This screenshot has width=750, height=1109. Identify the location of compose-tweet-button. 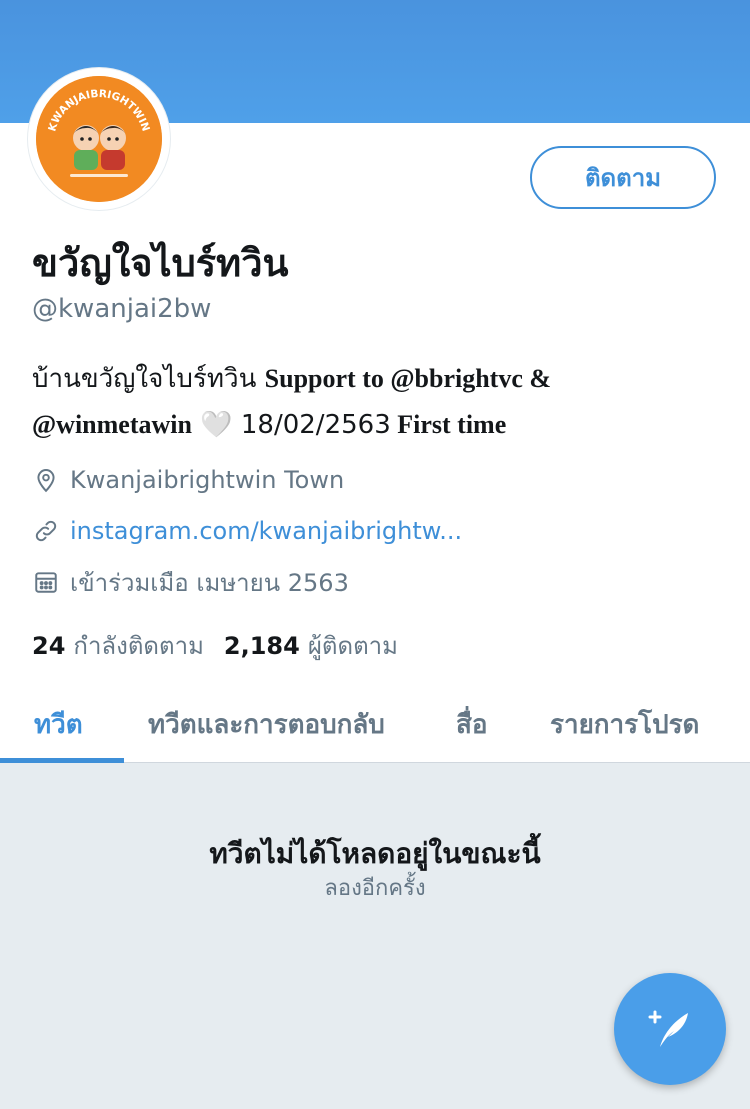
(670, 1029).